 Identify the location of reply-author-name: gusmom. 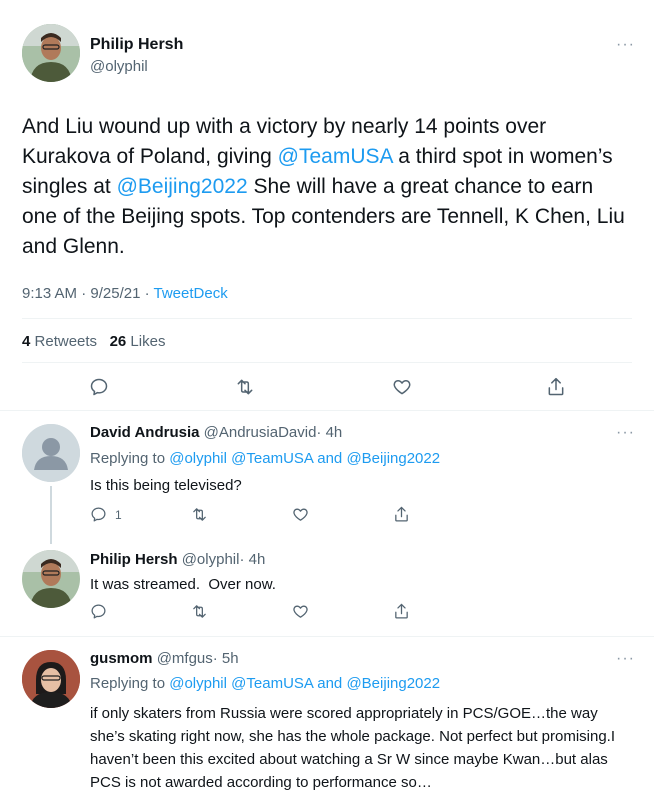
(121, 658).